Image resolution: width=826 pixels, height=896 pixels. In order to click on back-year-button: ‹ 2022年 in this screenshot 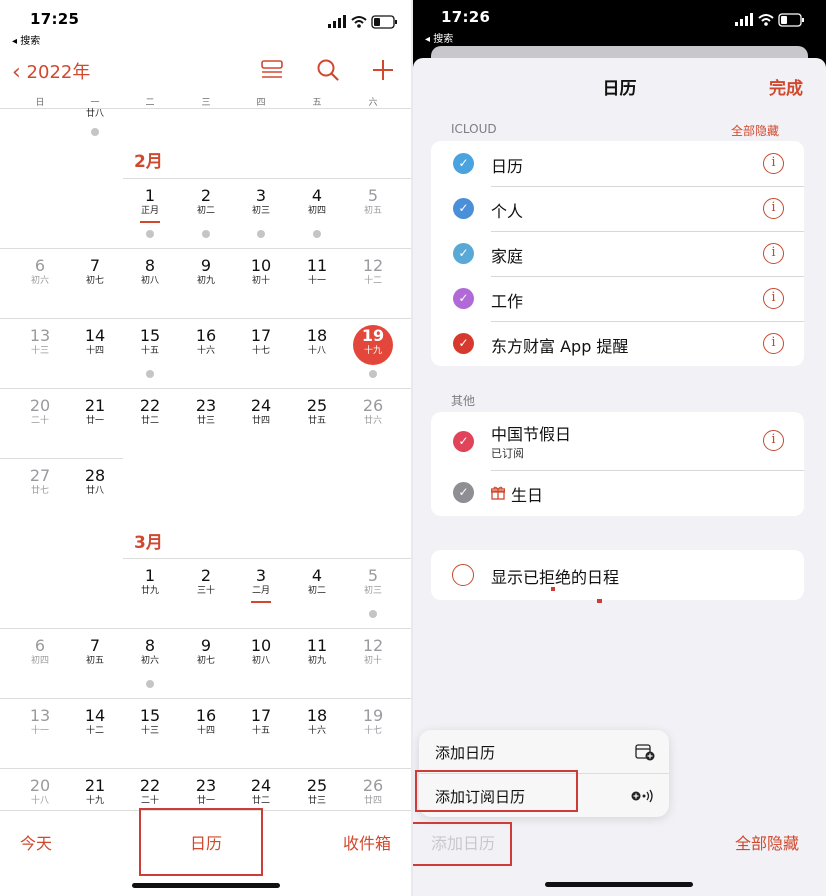, I will do `click(51, 71)`.